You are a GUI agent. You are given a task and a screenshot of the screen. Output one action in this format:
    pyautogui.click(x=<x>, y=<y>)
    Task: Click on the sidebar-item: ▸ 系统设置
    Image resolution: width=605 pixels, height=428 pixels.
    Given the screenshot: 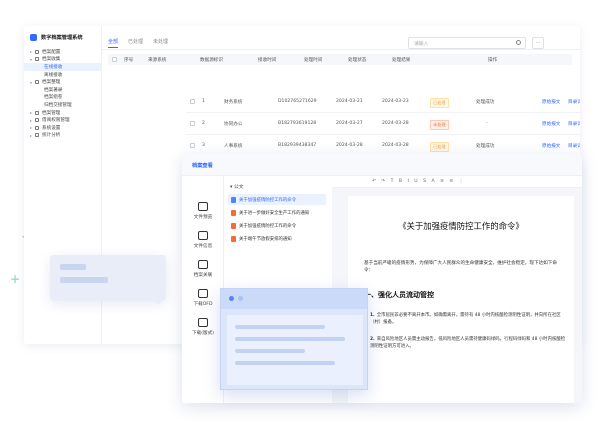 What is the action you would take?
    pyautogui.click(x=63, y=128)
    